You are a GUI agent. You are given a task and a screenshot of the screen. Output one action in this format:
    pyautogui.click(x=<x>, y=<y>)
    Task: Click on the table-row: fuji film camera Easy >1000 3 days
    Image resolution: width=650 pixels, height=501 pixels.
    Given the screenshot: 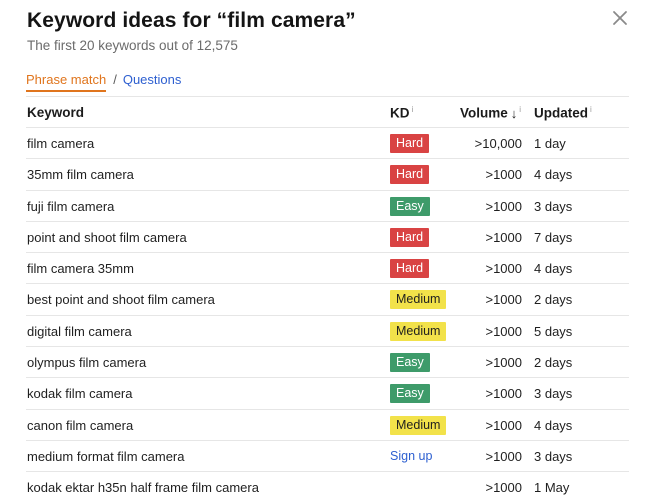 What is the action you would take?
    pyautogui.click(x=327, y=206)
    